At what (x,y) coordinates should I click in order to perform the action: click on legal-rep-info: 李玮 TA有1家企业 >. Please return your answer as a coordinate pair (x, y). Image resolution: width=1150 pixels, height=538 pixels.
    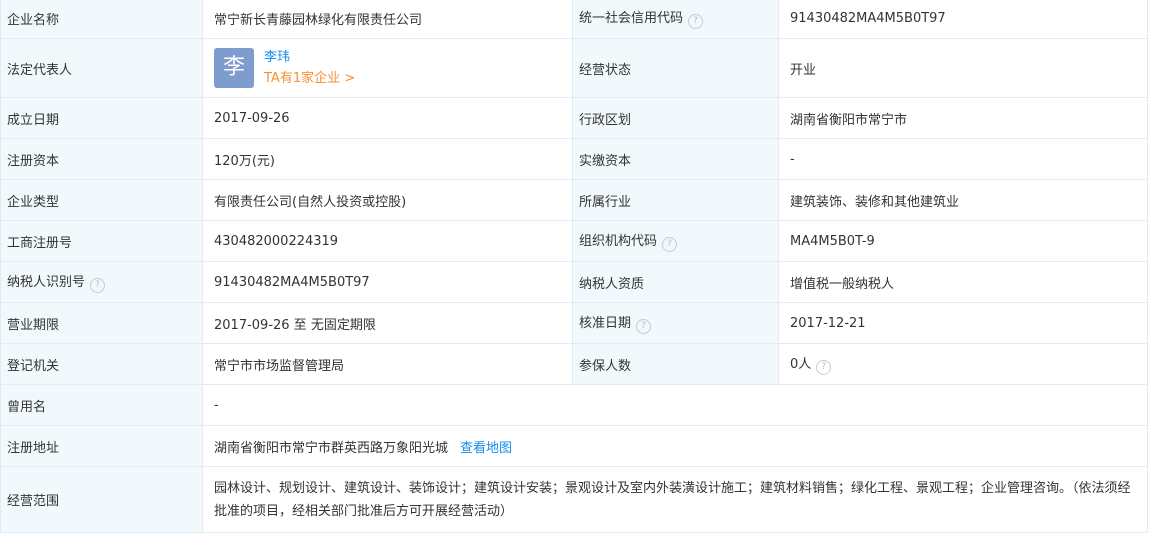
    Looking at the image, I should click on (309, 68).